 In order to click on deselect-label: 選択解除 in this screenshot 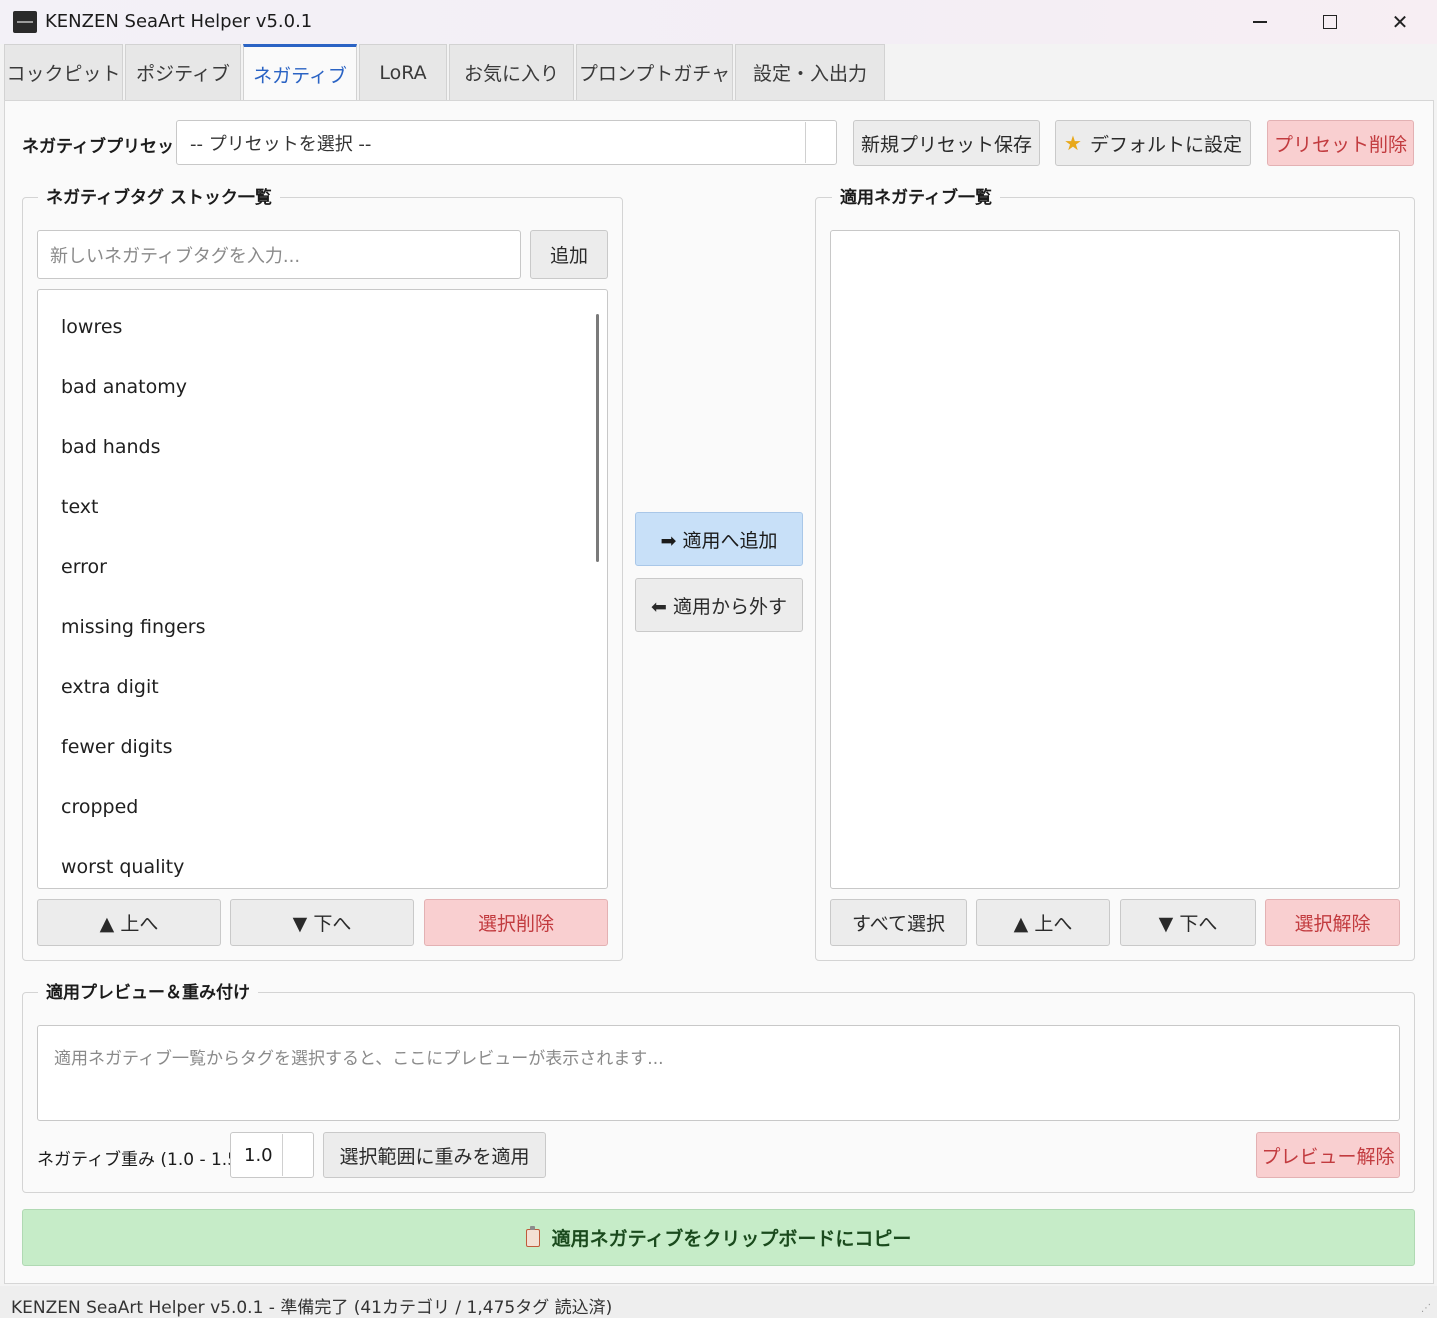, I will do `click(1332, 924)`.